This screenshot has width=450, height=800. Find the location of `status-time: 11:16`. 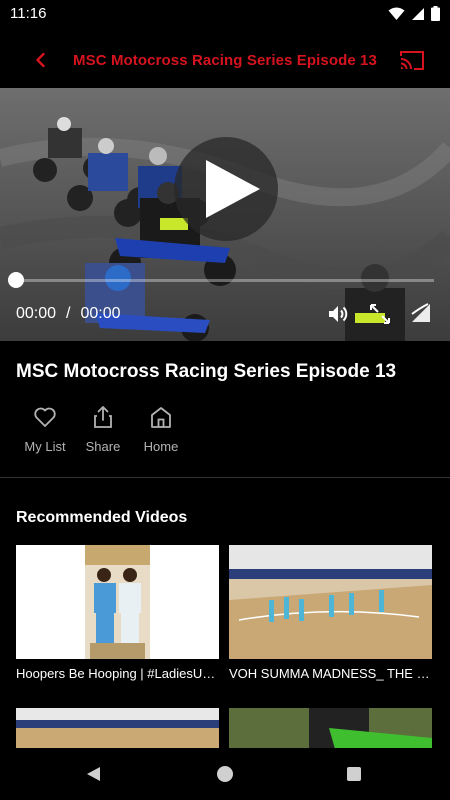

status-time: 11:16 is located at coordinates (28, 13).